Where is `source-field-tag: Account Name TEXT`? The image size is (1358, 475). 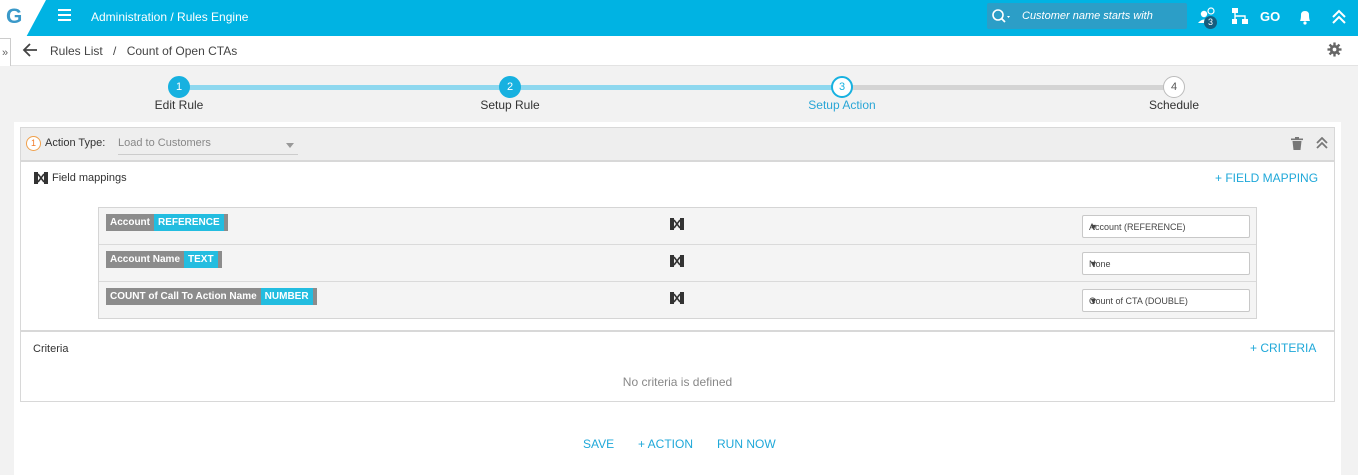
source-field-tag: Account Name TEXT is located at coordinates (164, 259).